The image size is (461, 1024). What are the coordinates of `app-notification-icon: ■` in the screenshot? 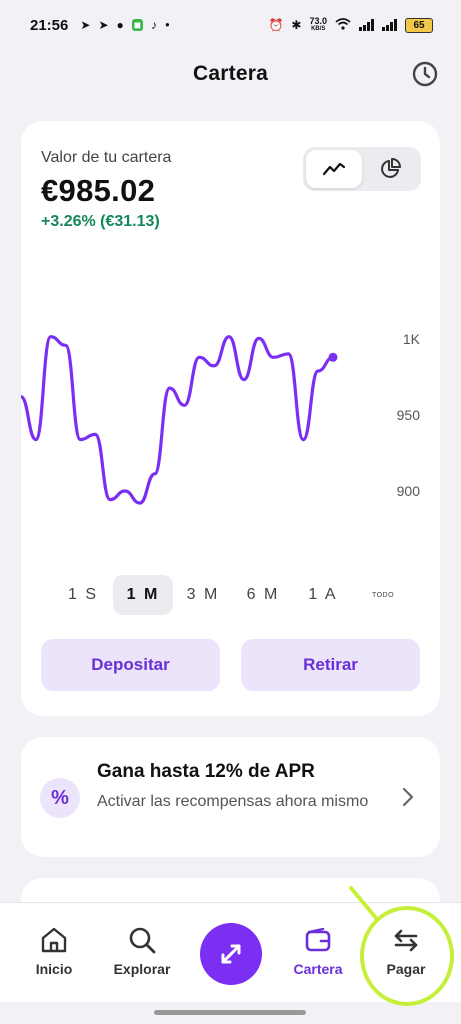 It's located at (137, 25).